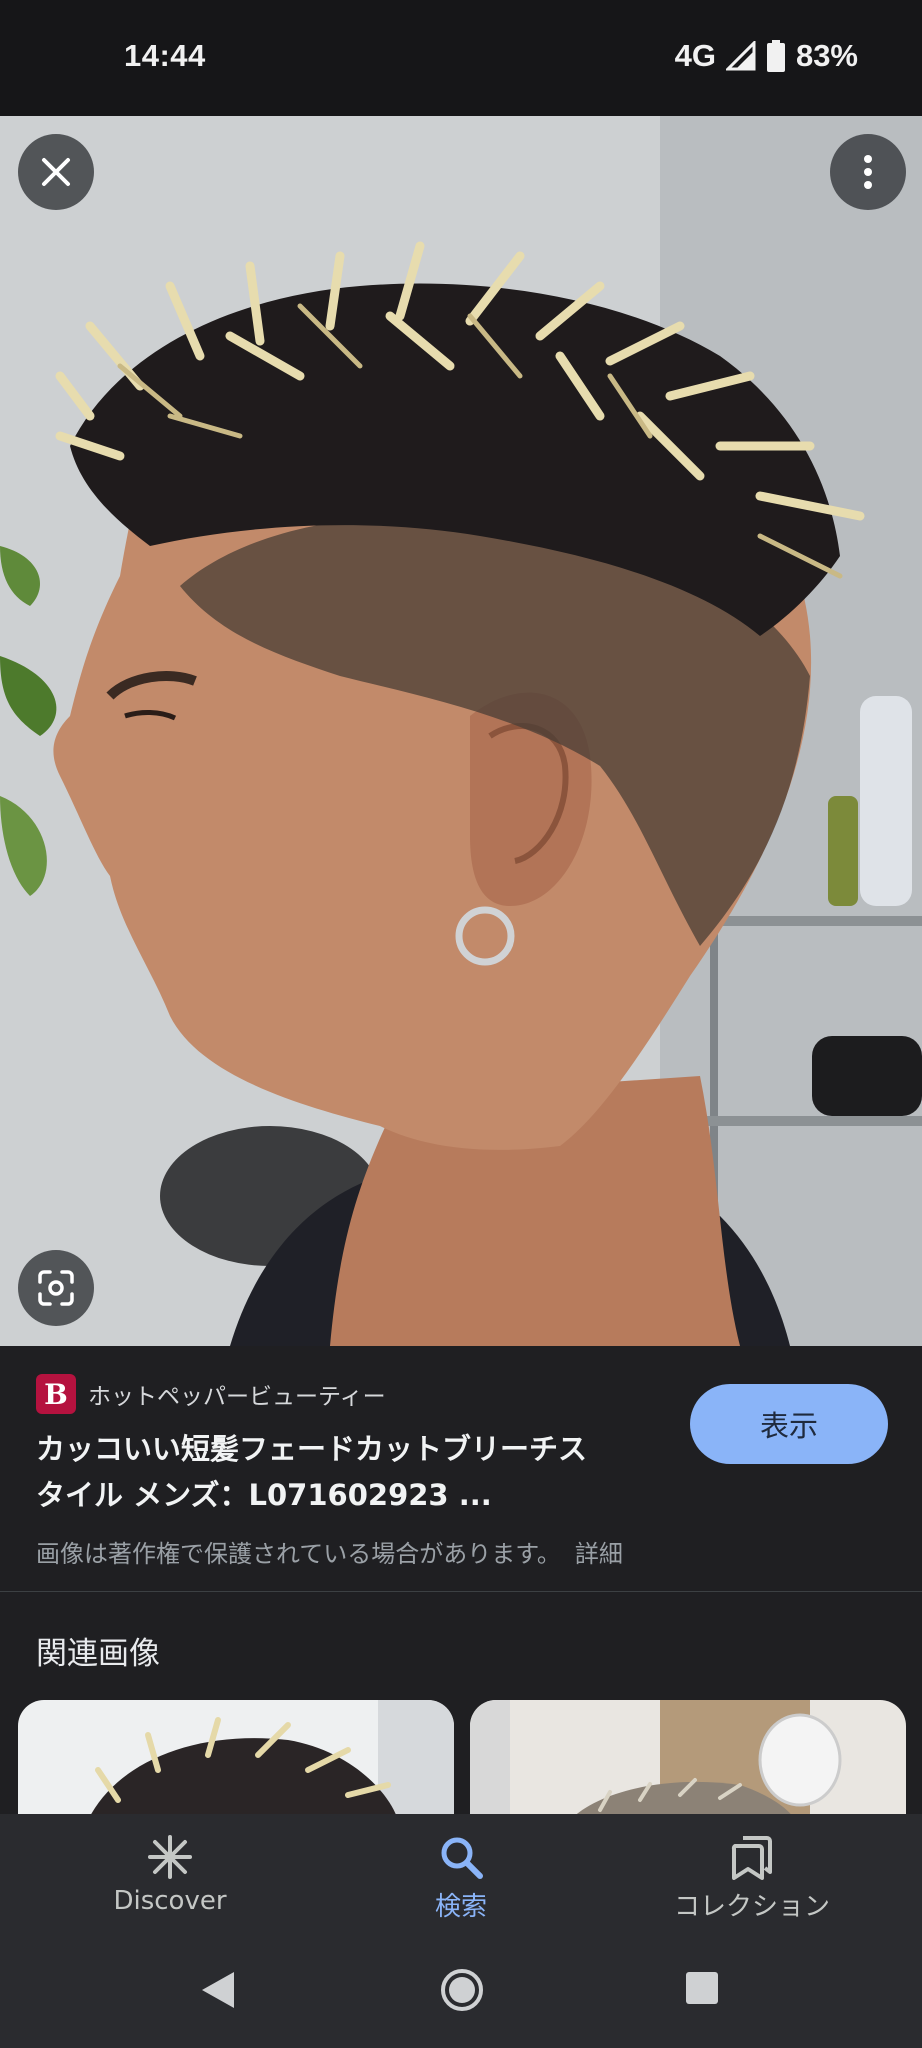  I want to click on bottom-navigation: Discover 検索 コレクション, so click(461, 1931).